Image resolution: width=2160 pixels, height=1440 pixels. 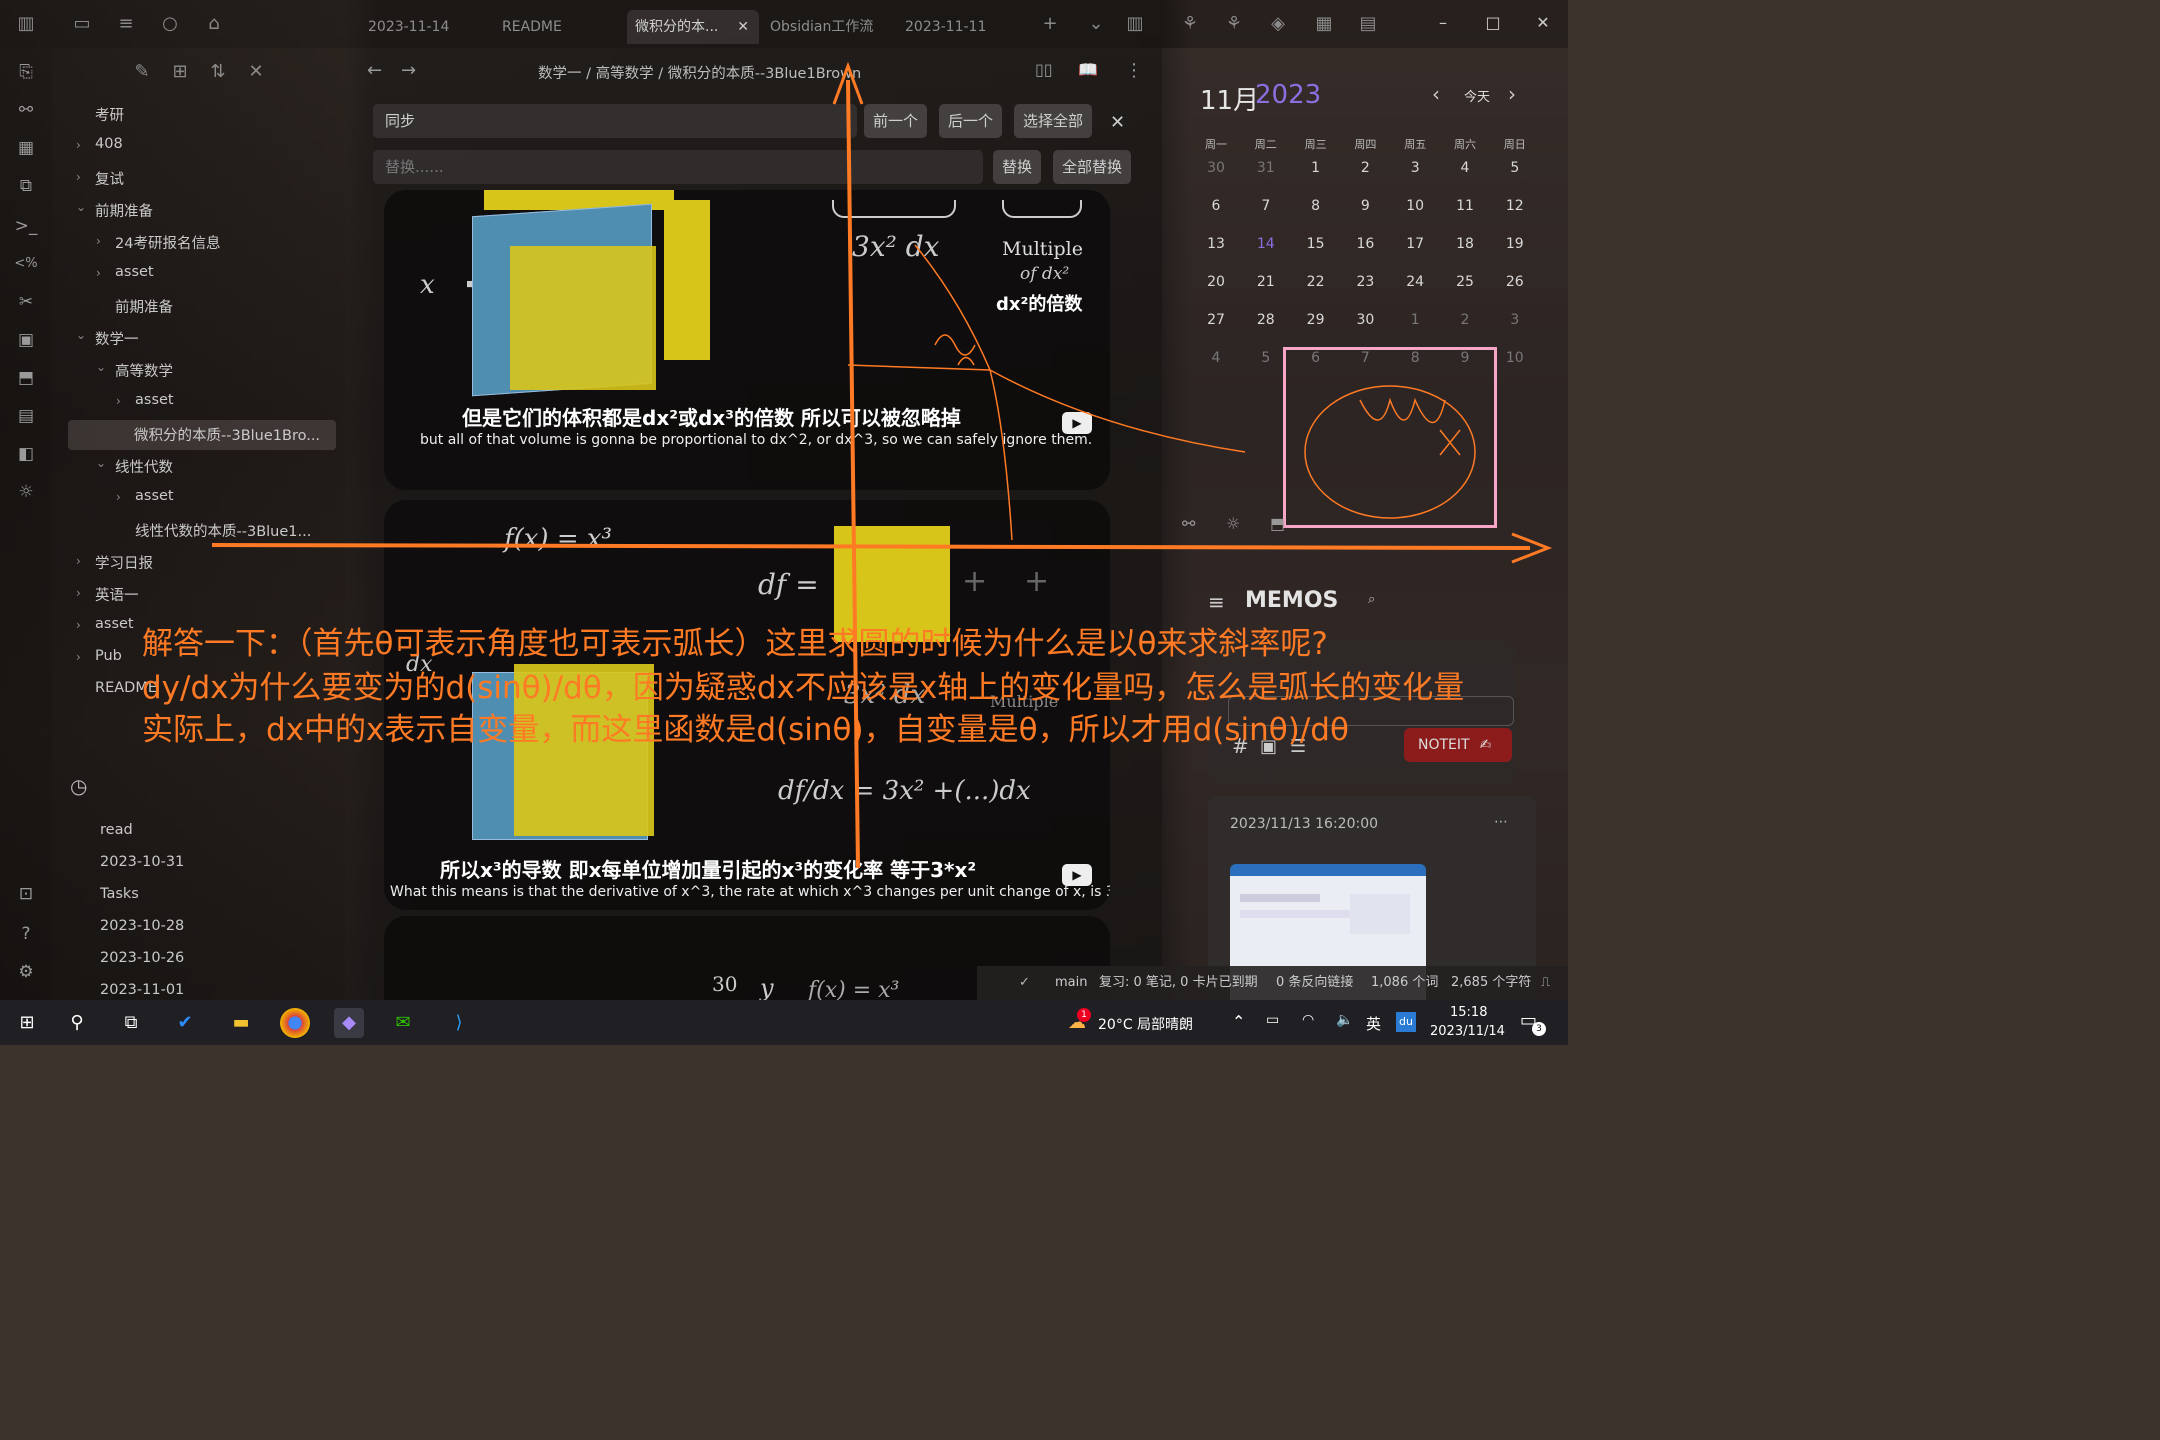 I want to click on curve-sketch, so click(x=963, y=392).